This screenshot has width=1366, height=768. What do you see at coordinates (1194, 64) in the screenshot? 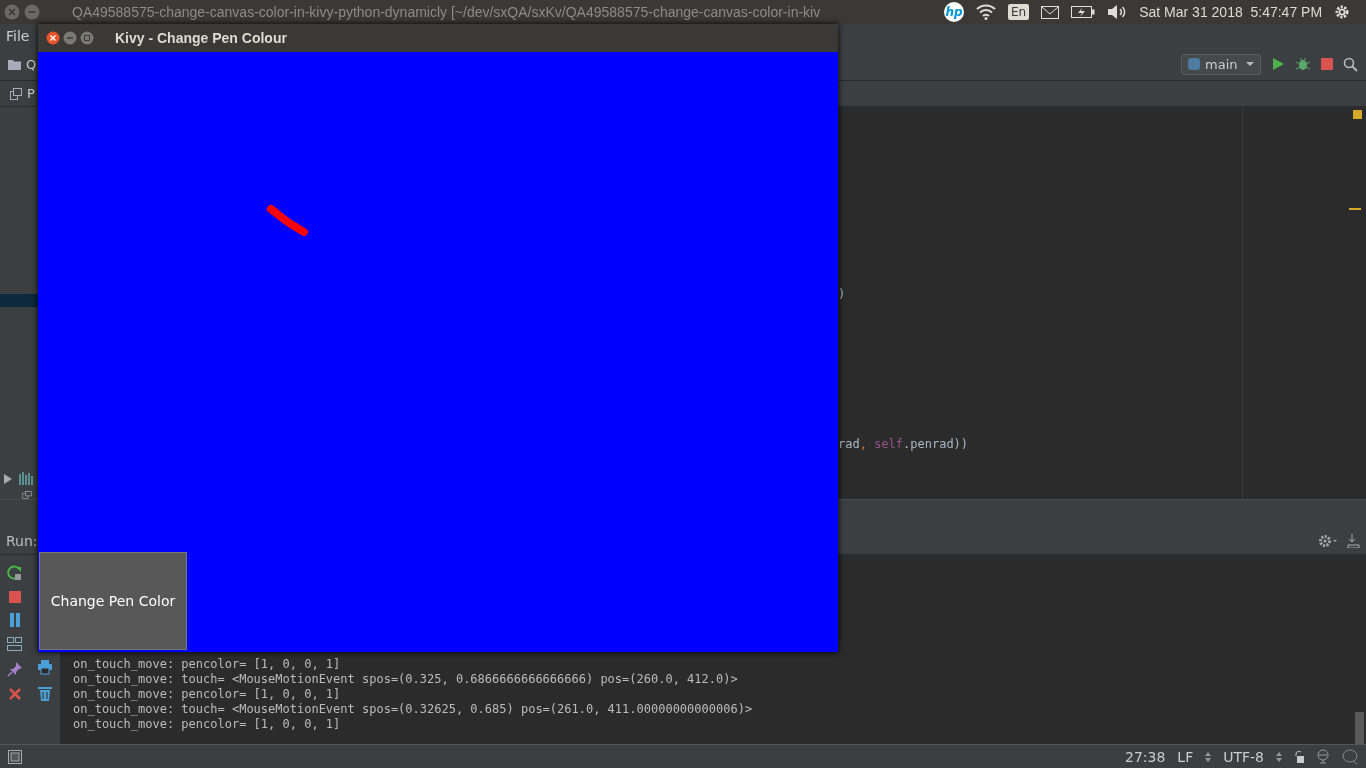
I see `python-icon` at bounding box center [1194, 64].